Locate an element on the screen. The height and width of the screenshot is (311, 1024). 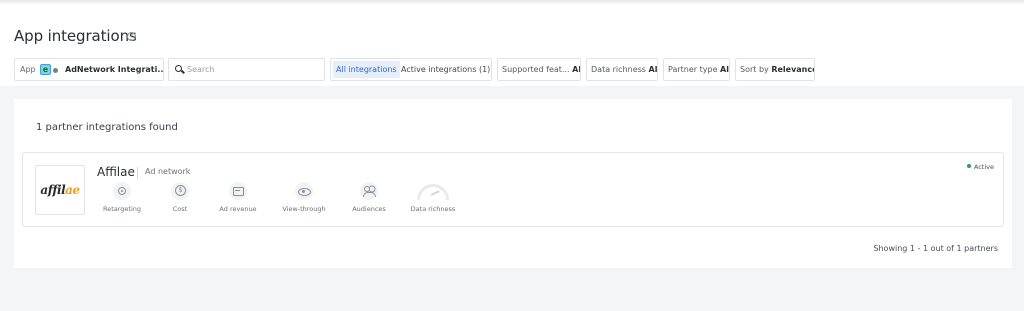
tab-active-integrations: Active integrations (1) is located at coordinates (444, 69).